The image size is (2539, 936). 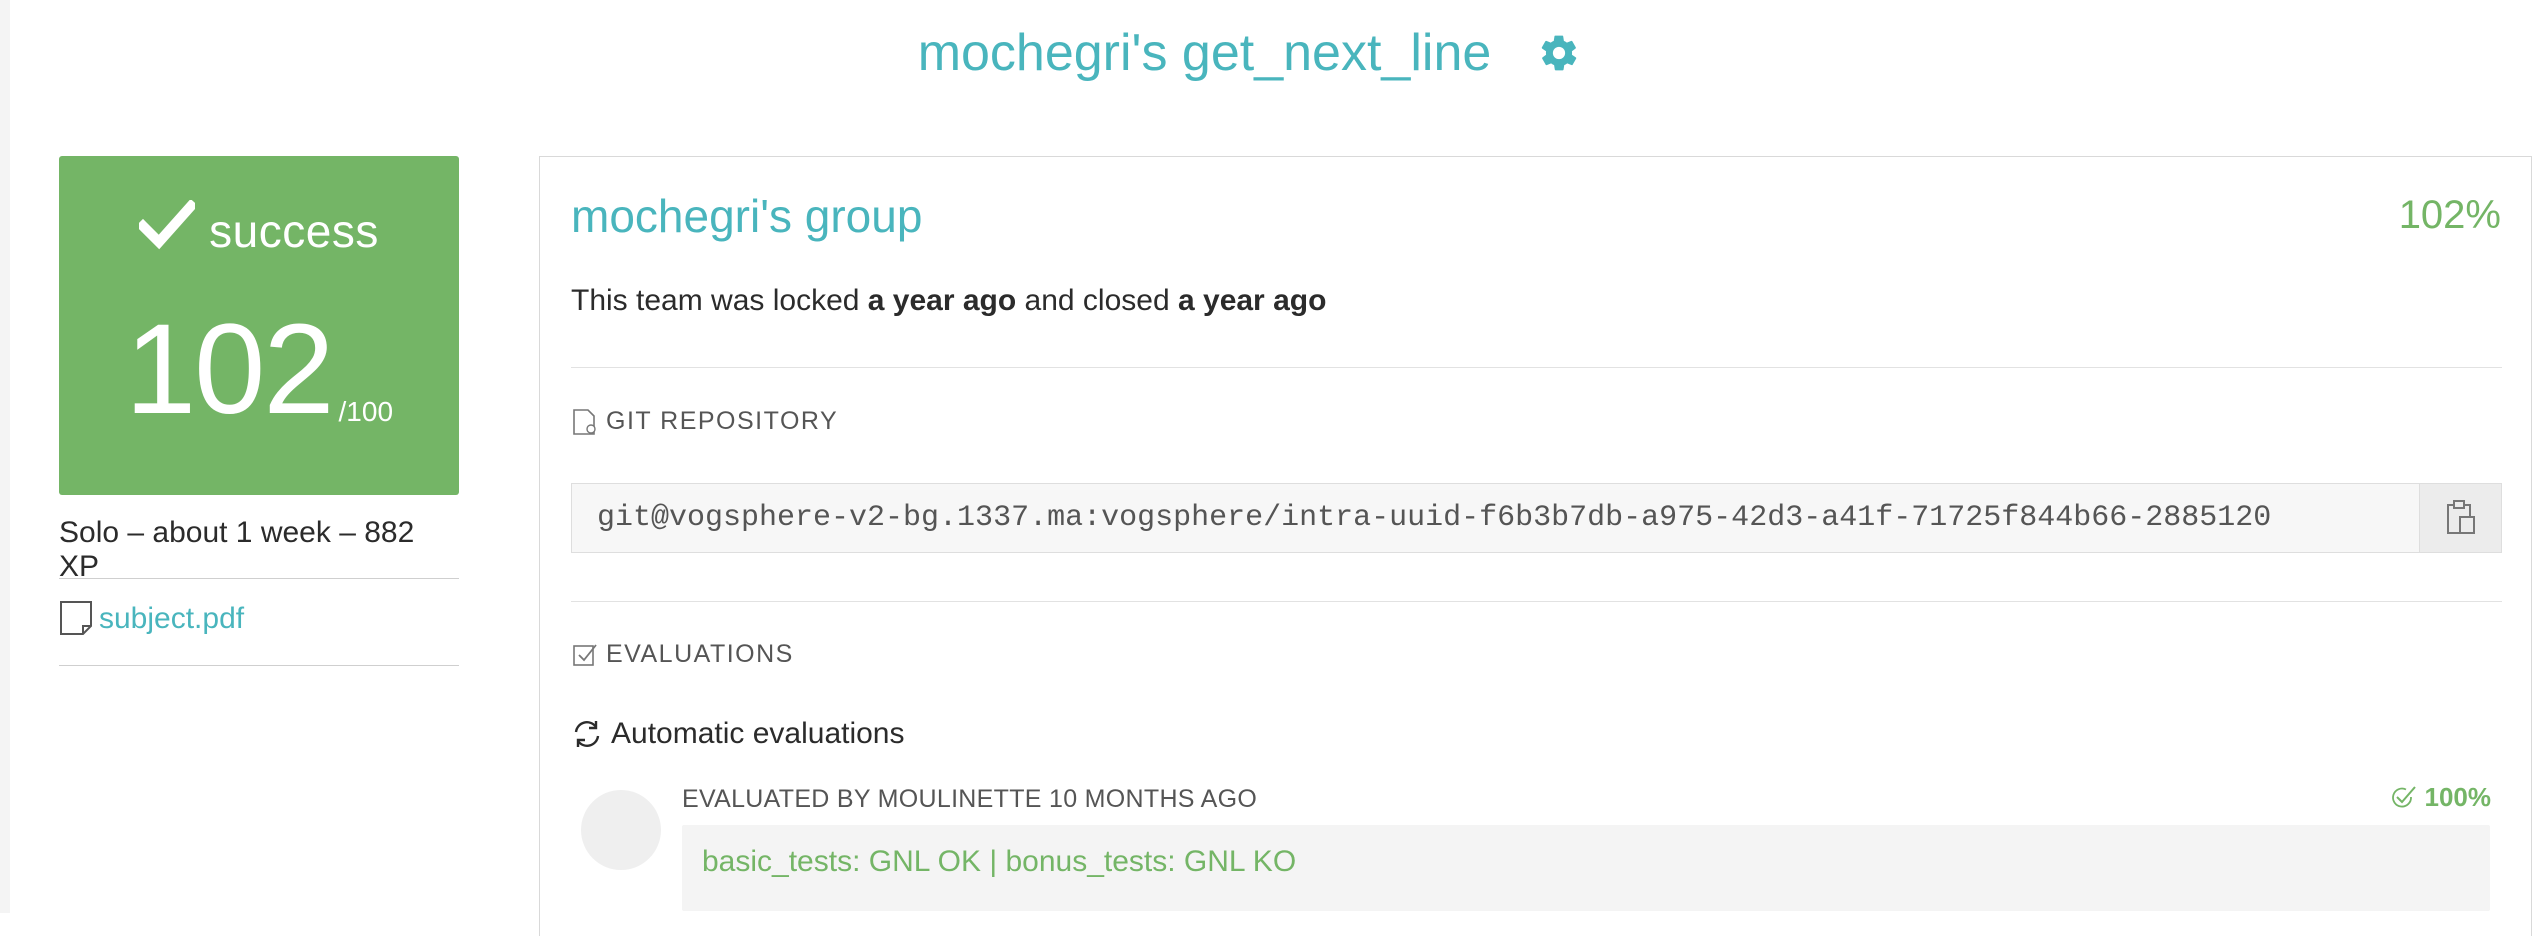 I want to click on team-status-prefix: This team was locked, so click(x=719, y=300).